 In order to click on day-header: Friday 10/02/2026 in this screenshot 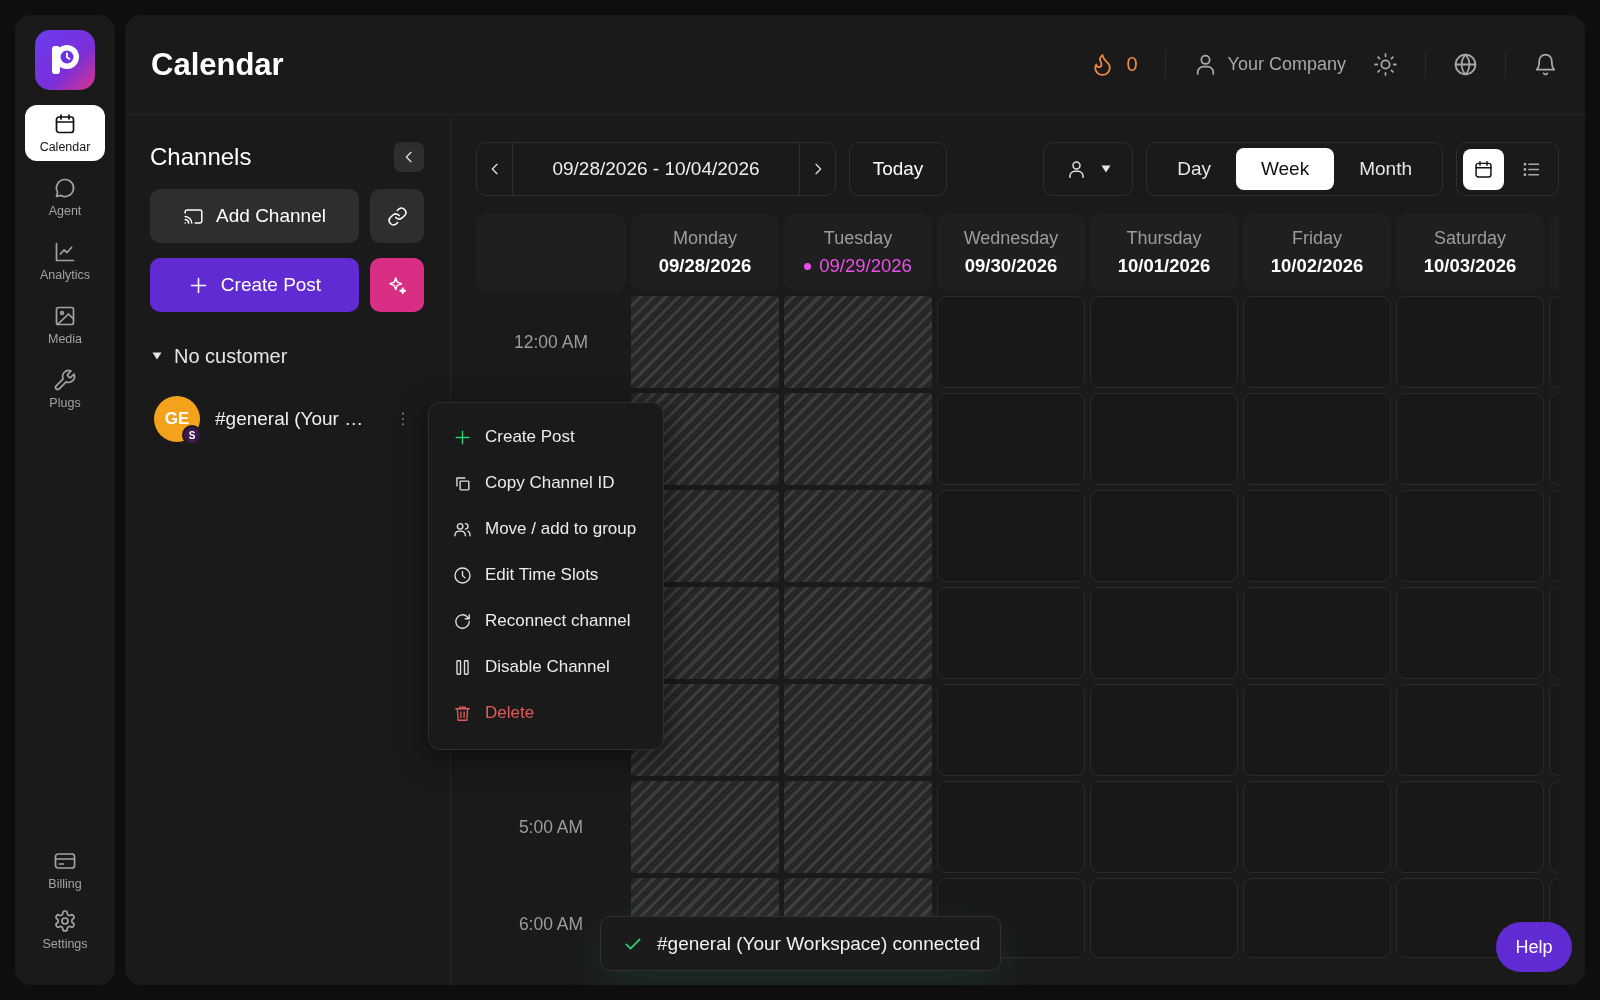, I will do `click(1317, 252)`.